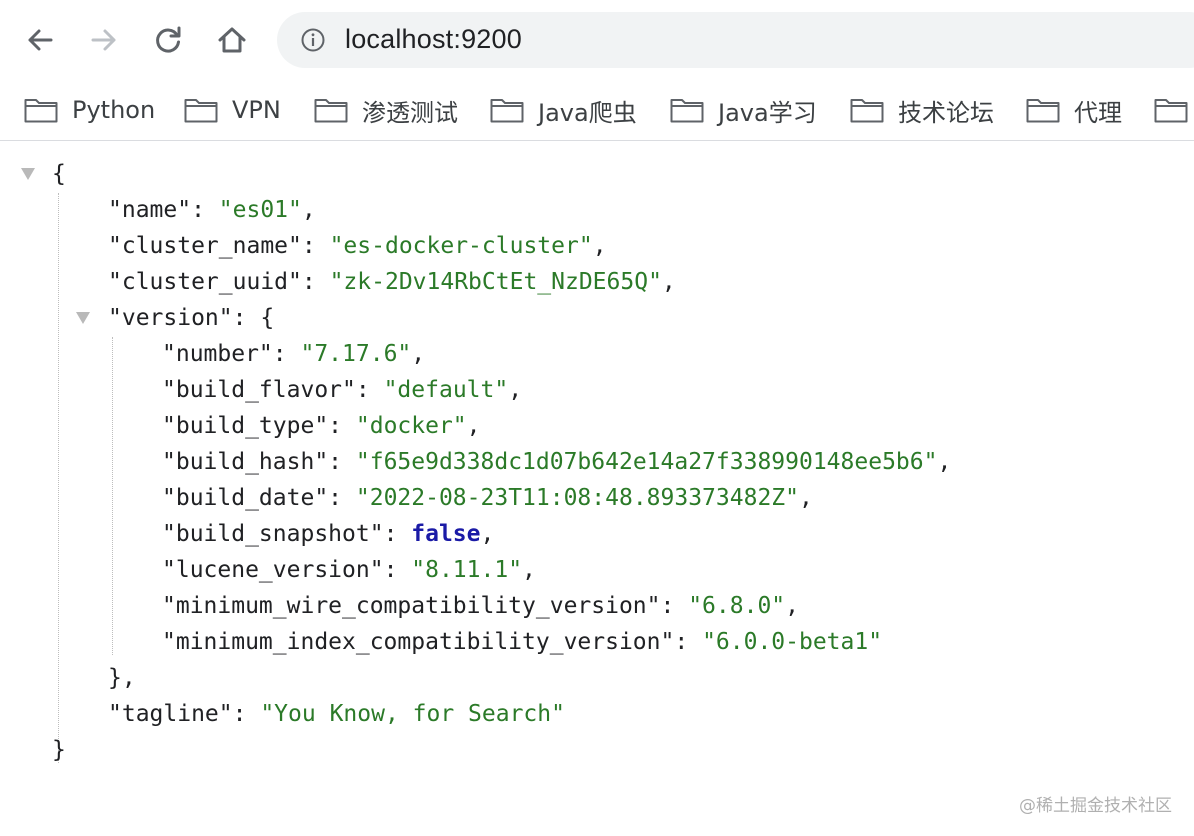 This screenshot has width=1194, height=836. Describe the element at coordinates (313, 40) in the screenshot. I see `info-icon` at that location.